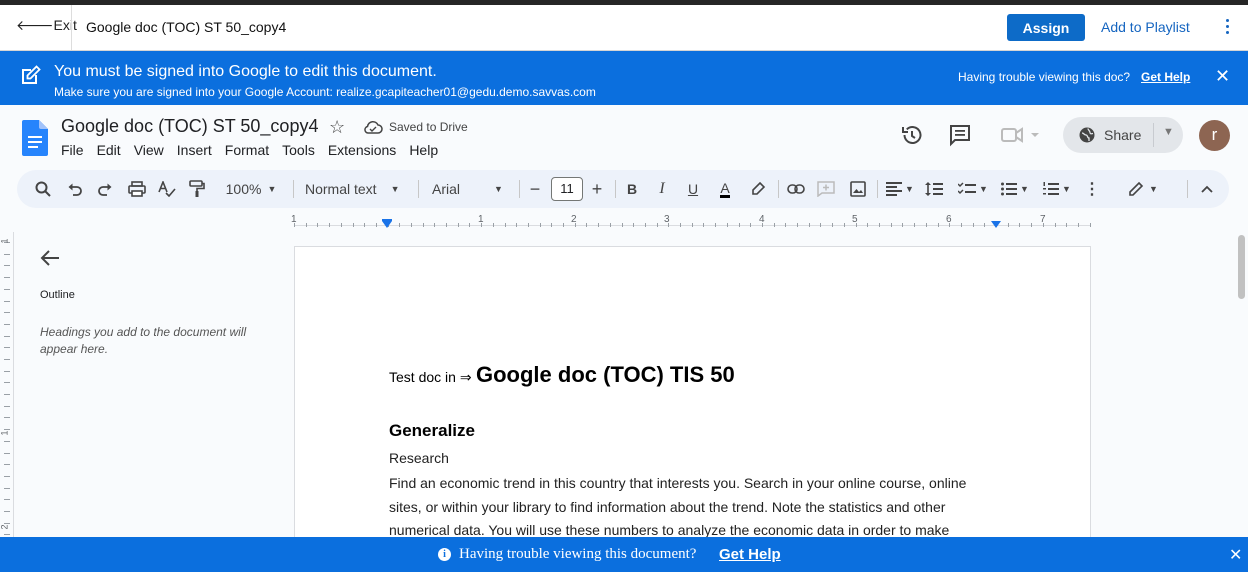 The width and height of the screenshot is (1248, 572). What do you see at coordinates (50, 258) in the screenshot?
I see `arrow-left-icon` at bounding box center [50, 258].